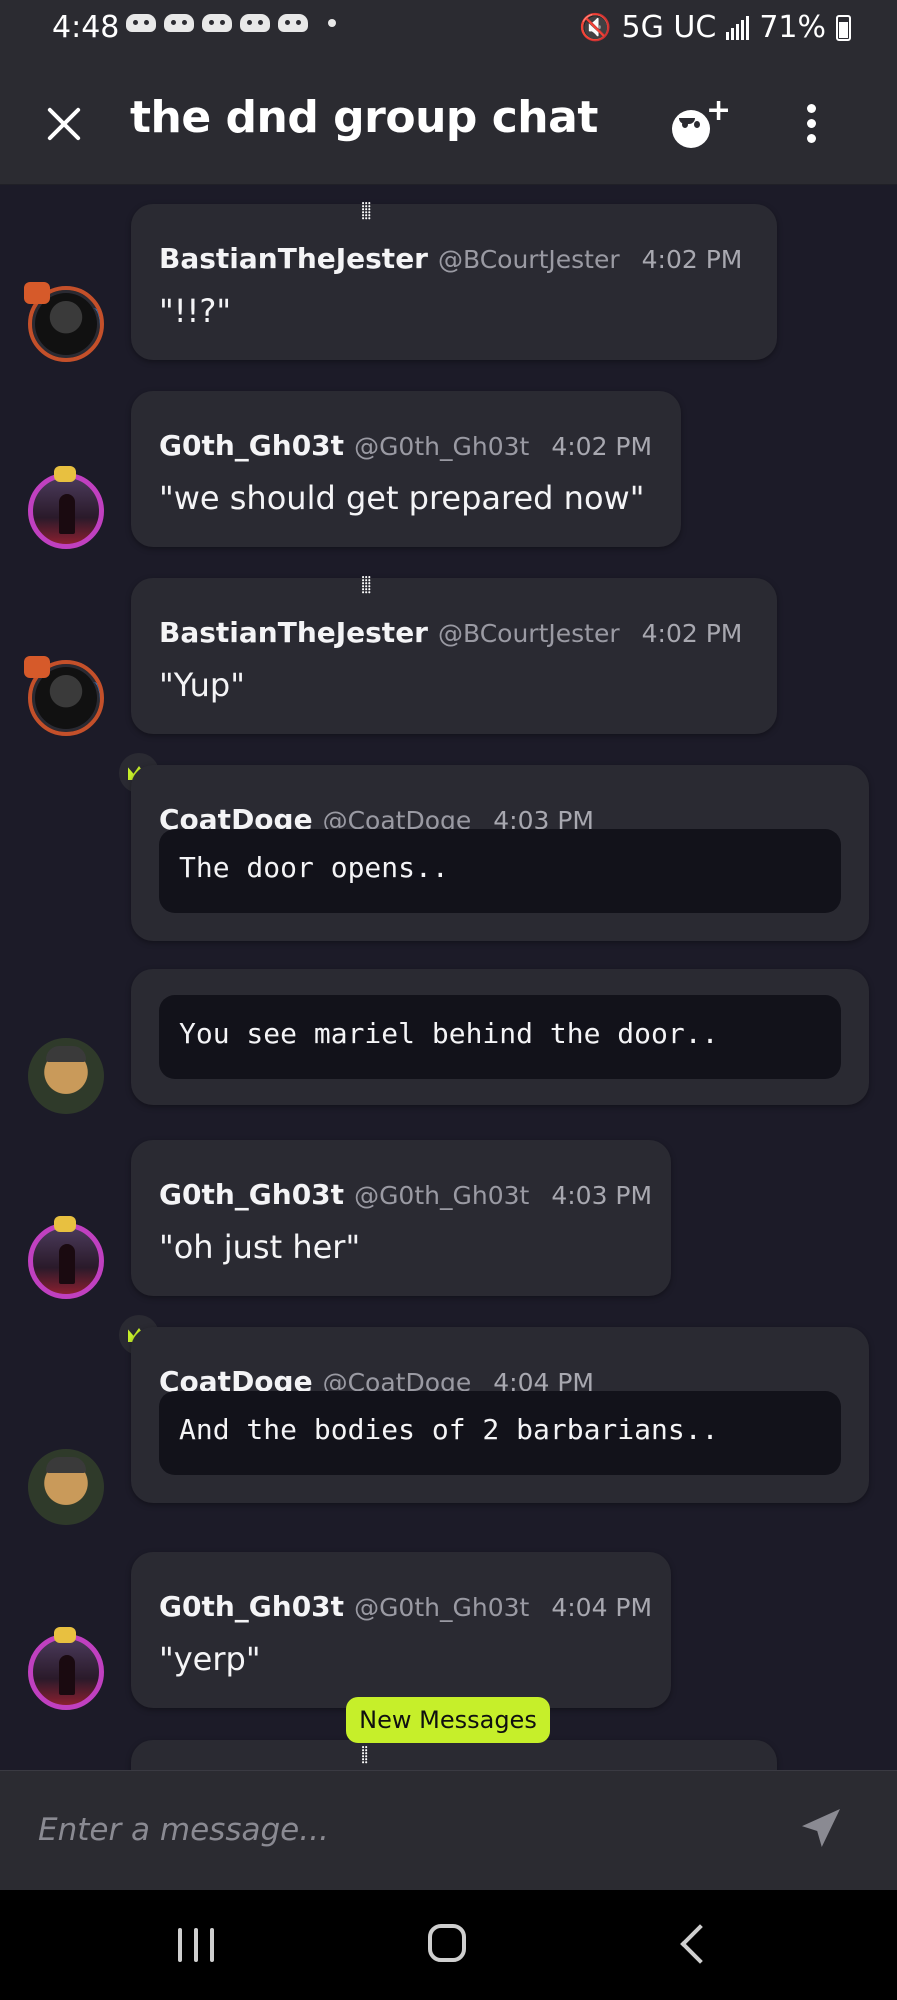 This screenshot has width=897, height=2000. I want to click on status-time: 4:48, so click(86, 27).